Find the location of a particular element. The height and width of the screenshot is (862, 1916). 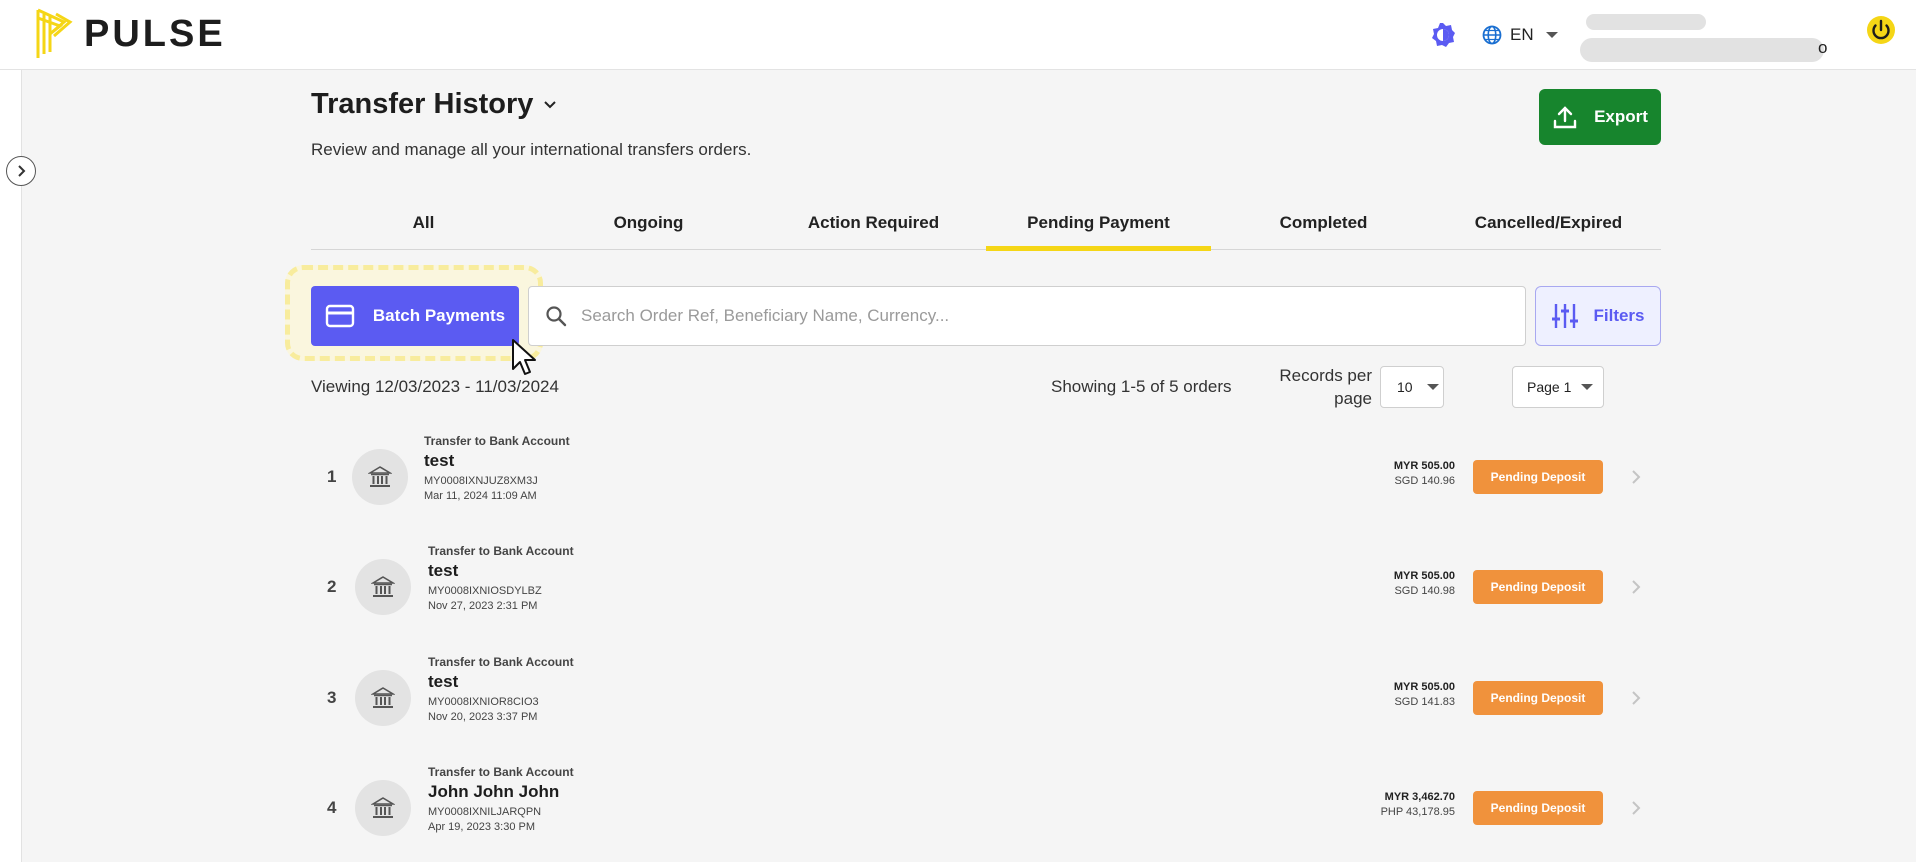

sliders-icon is located at coordinates (1565, 316).